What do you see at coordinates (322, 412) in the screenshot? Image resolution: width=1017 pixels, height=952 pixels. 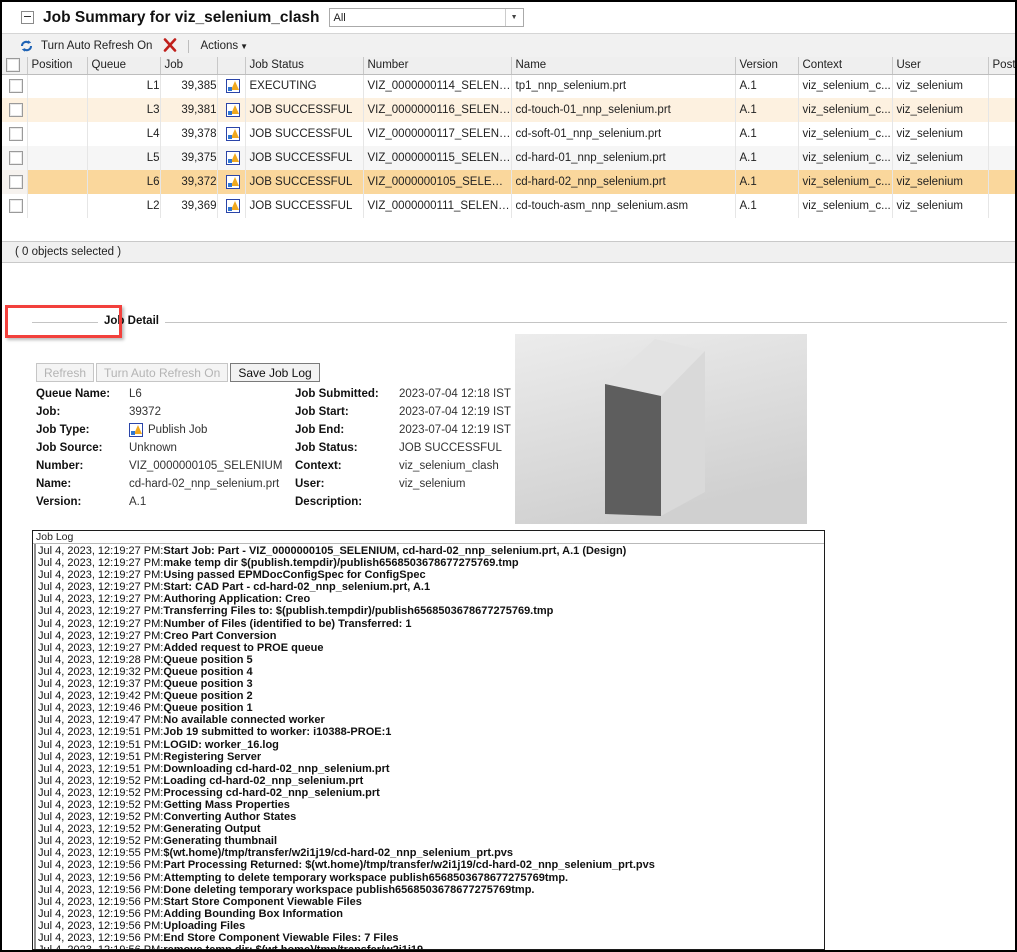 I see `detail-field-label: Job Start:` at bounding box center [322, 412].